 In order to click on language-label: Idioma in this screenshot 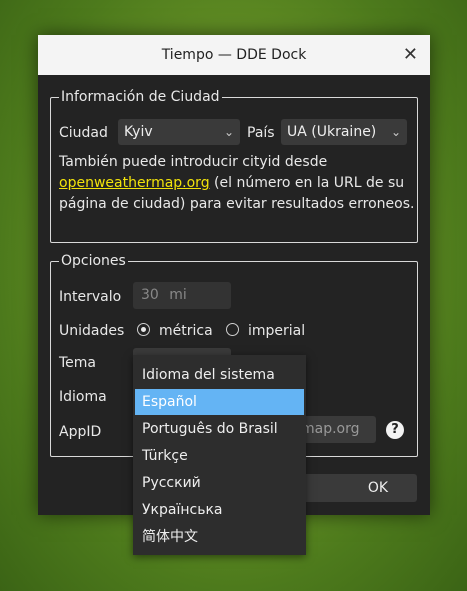, I will do `click(83, 397)`.